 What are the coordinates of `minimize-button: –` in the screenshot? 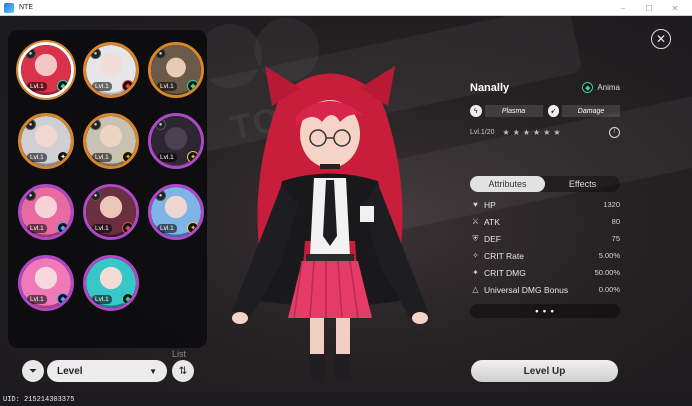 It's located at (623, 8).